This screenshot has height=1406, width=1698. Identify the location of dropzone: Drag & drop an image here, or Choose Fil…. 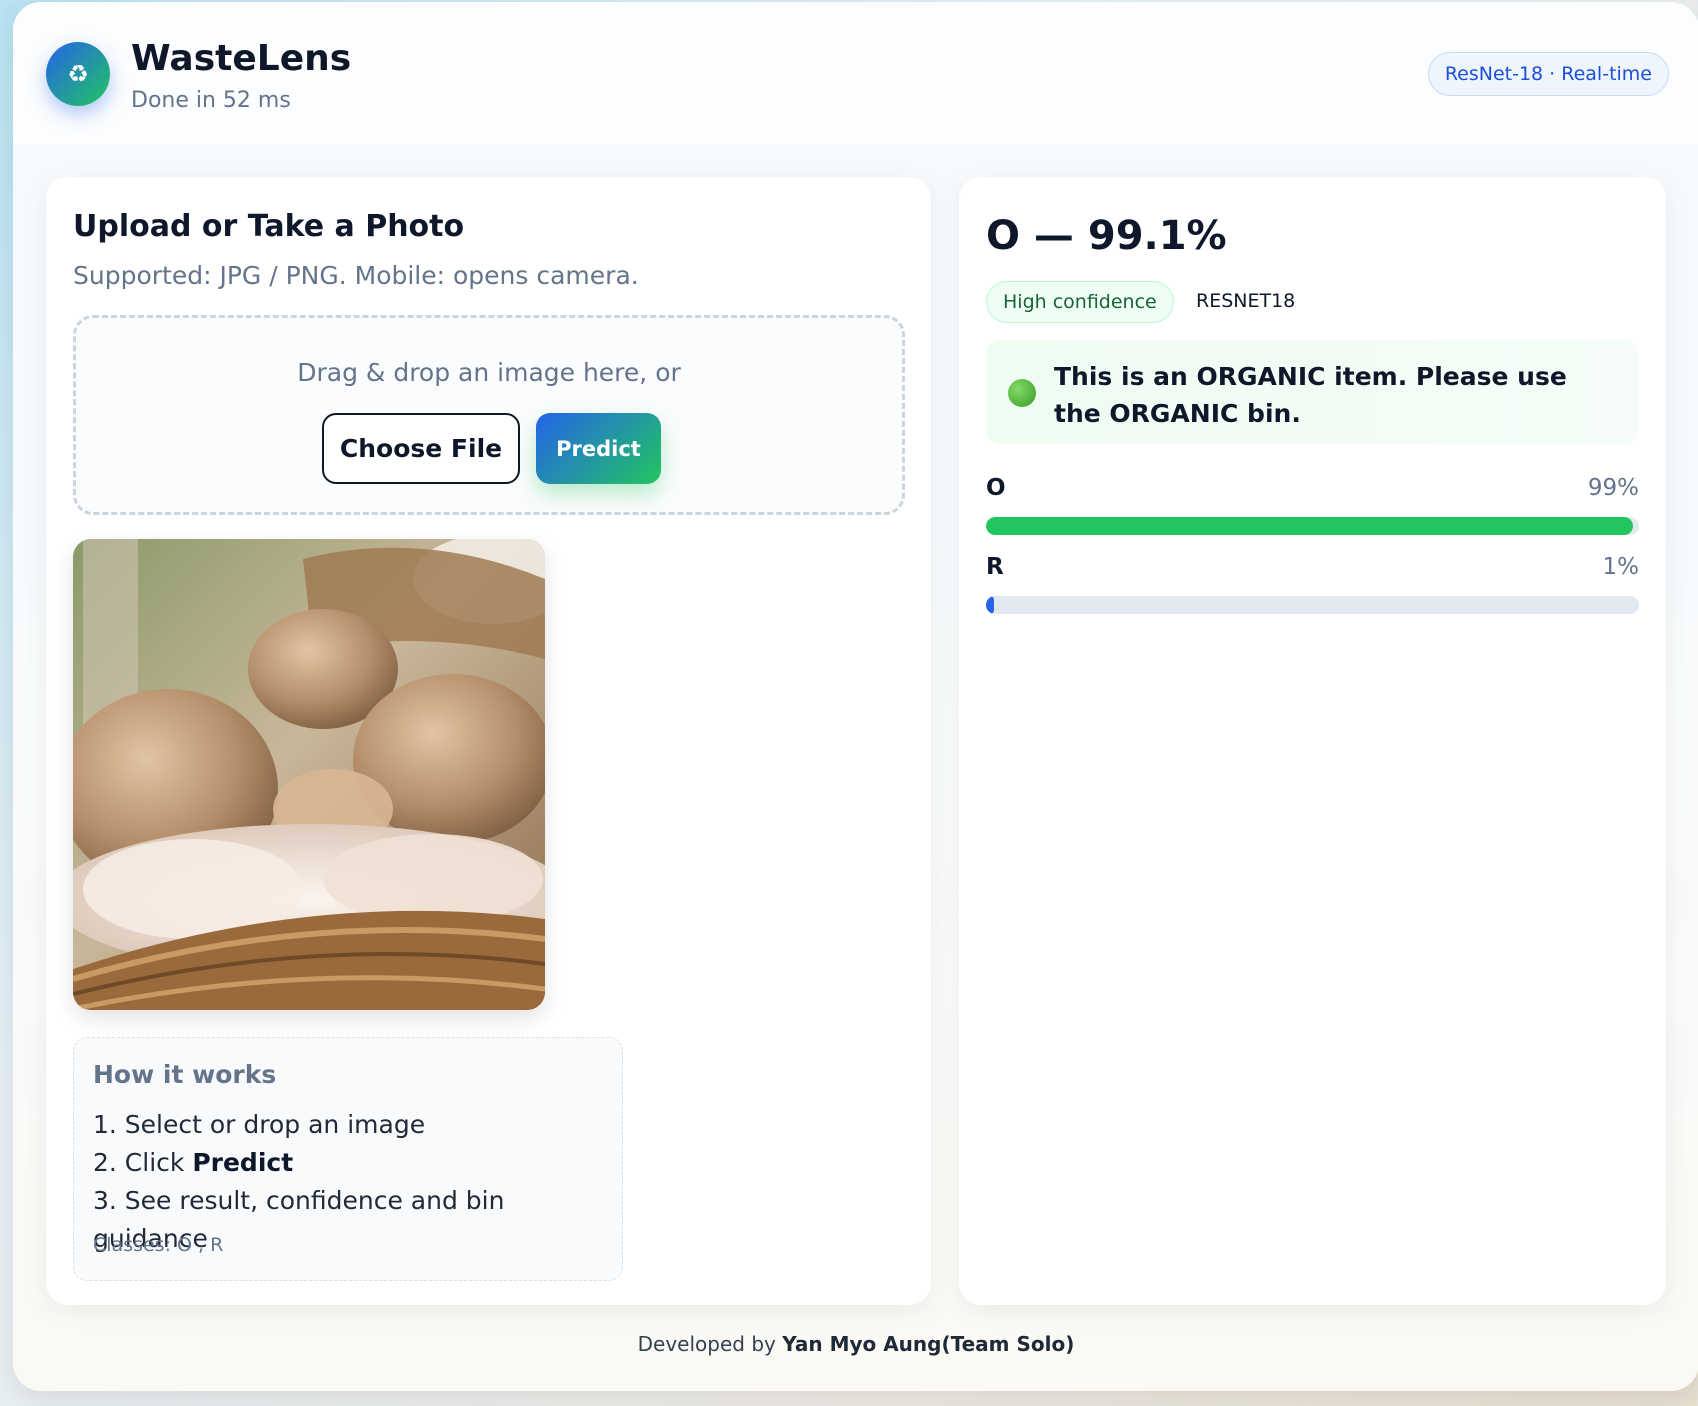
(489, 415).